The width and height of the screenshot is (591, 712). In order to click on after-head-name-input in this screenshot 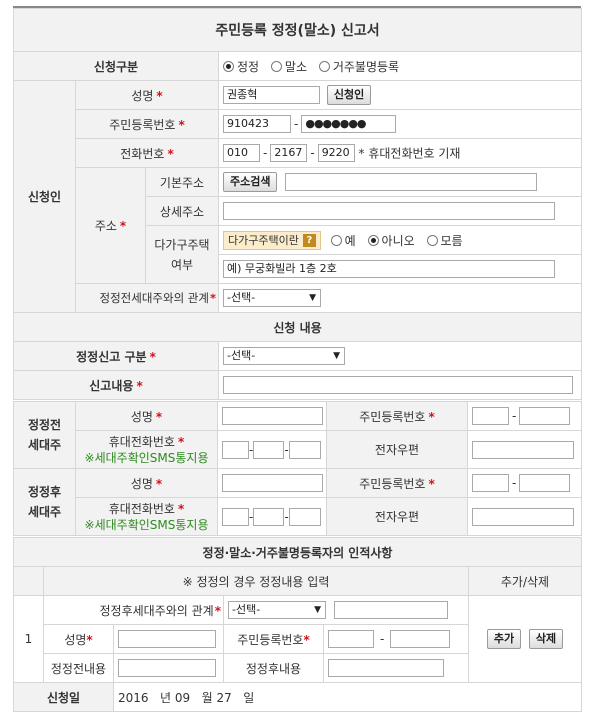, I will do `click(272, 483)`.